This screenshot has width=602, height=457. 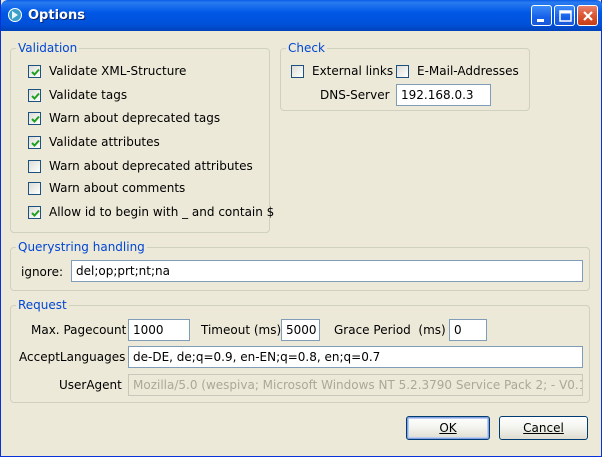 I want to click on close-icon, so click(x=588, y=16).